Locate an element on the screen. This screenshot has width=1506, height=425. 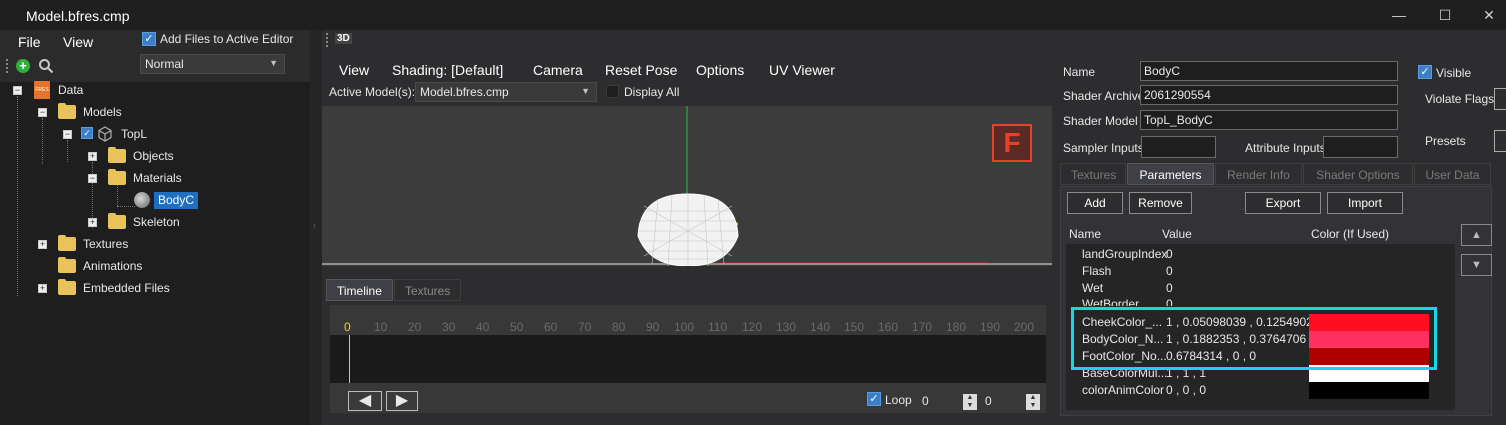
tab-material-parameters: Parameters is located at coordinates (1170, 174).